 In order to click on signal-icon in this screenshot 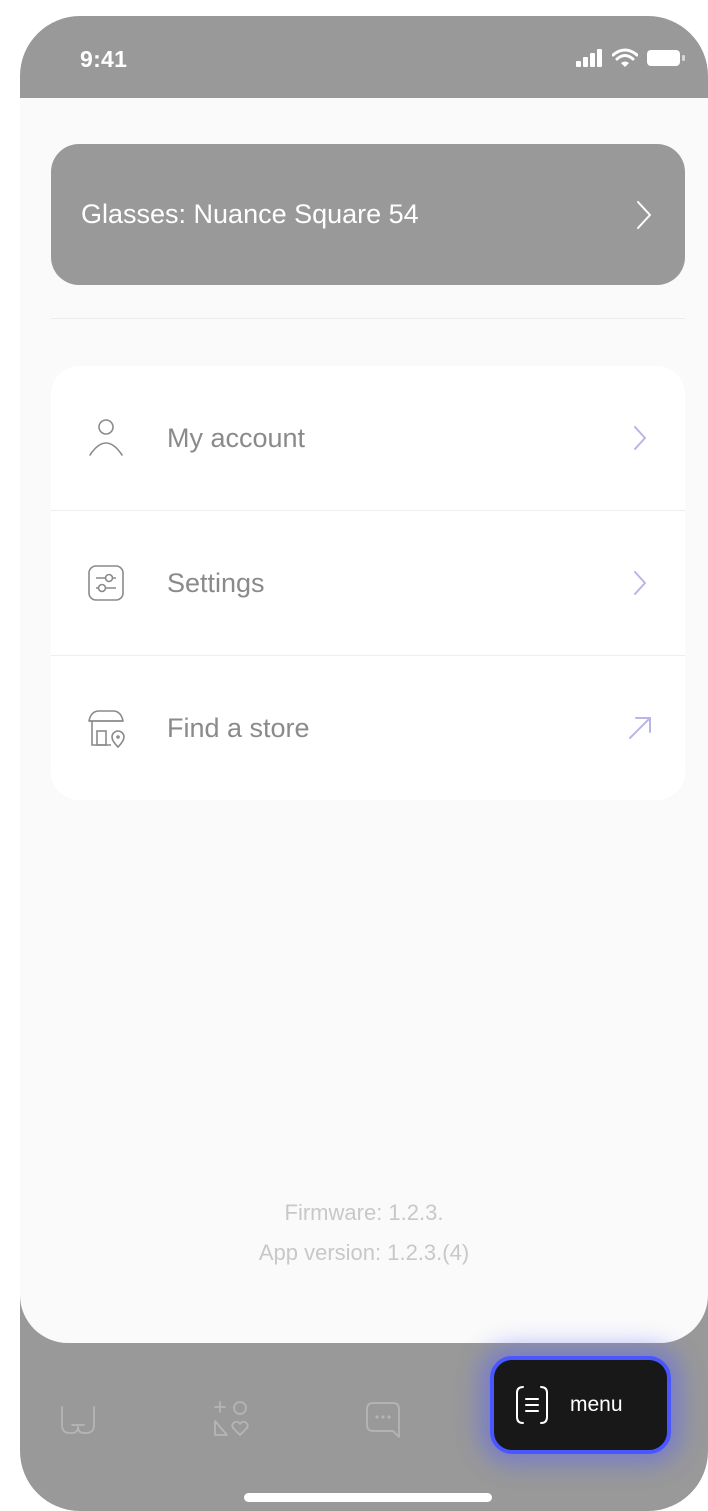, I will do `click(589, 58)`.